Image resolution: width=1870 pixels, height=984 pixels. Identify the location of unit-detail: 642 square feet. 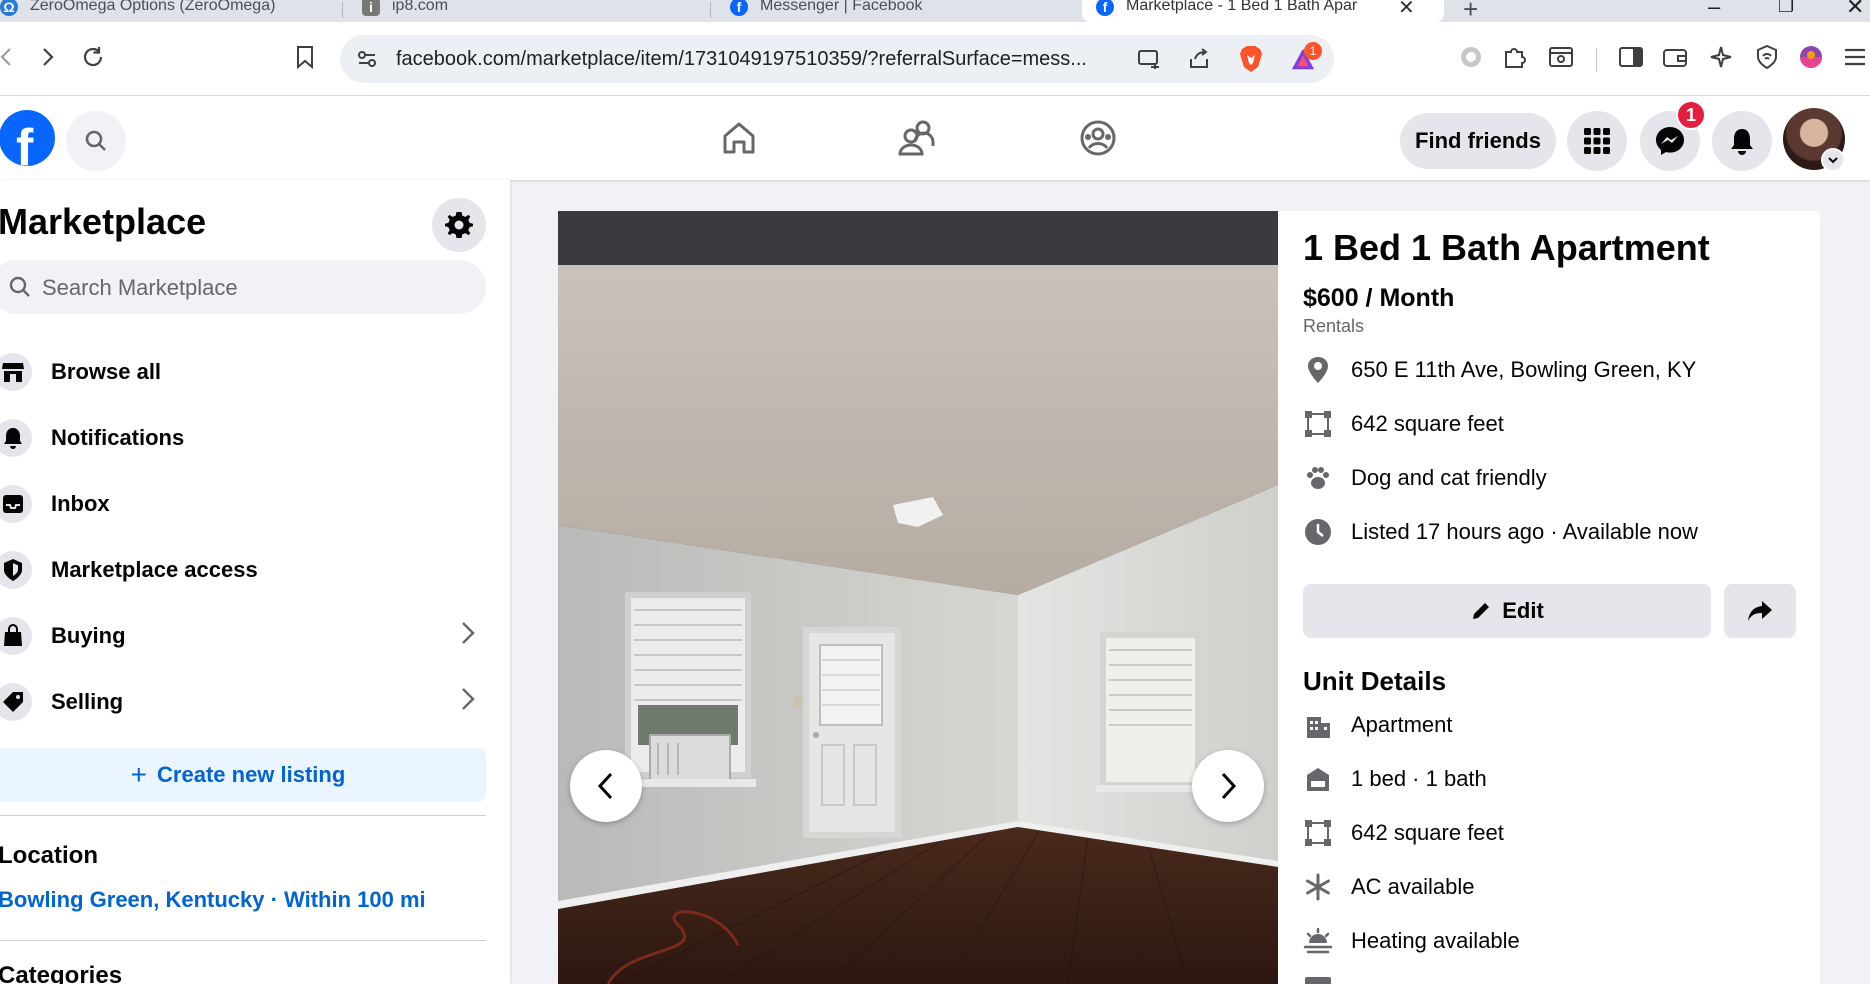
(1403, 833).